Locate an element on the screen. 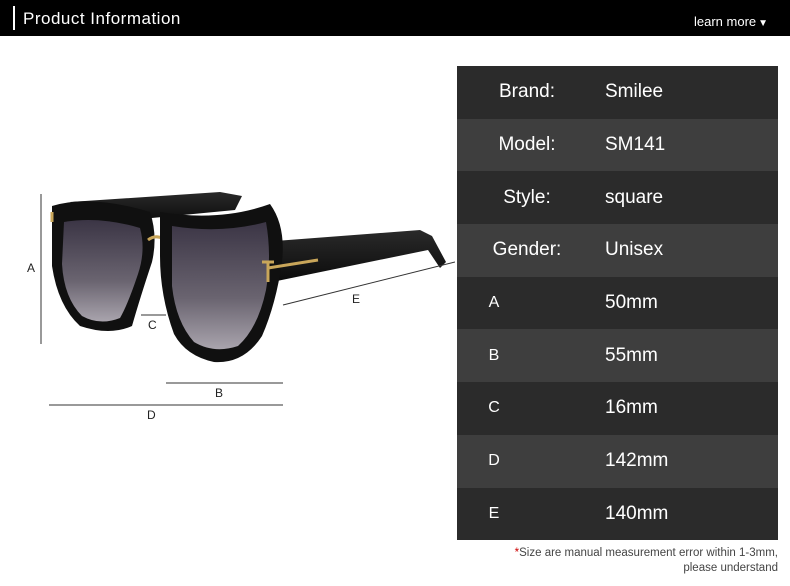  header-accent-bar is located at coordinates (14, 18).